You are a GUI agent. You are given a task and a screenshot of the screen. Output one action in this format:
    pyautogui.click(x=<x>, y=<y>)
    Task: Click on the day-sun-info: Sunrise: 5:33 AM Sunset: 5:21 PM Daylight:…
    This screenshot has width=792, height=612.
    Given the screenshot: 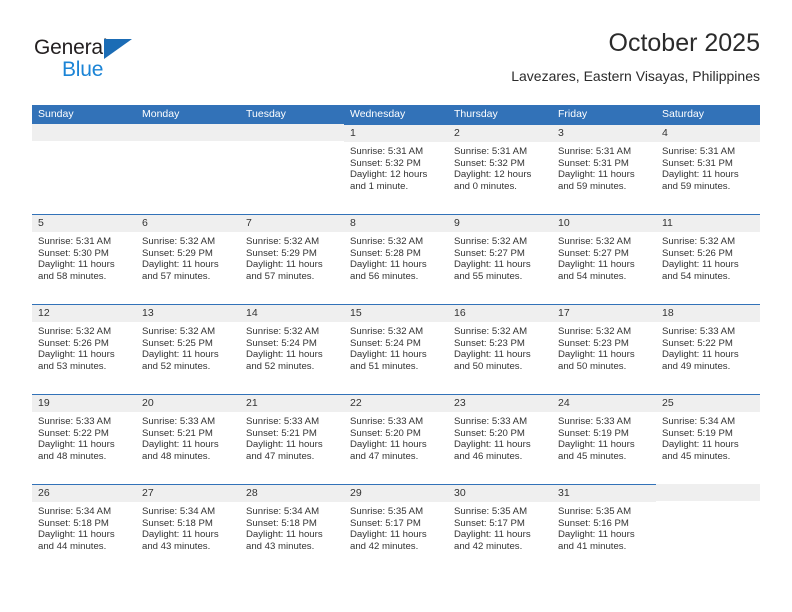 What is the action you would take?
    pyautogui.click(x=292, y=437)
    